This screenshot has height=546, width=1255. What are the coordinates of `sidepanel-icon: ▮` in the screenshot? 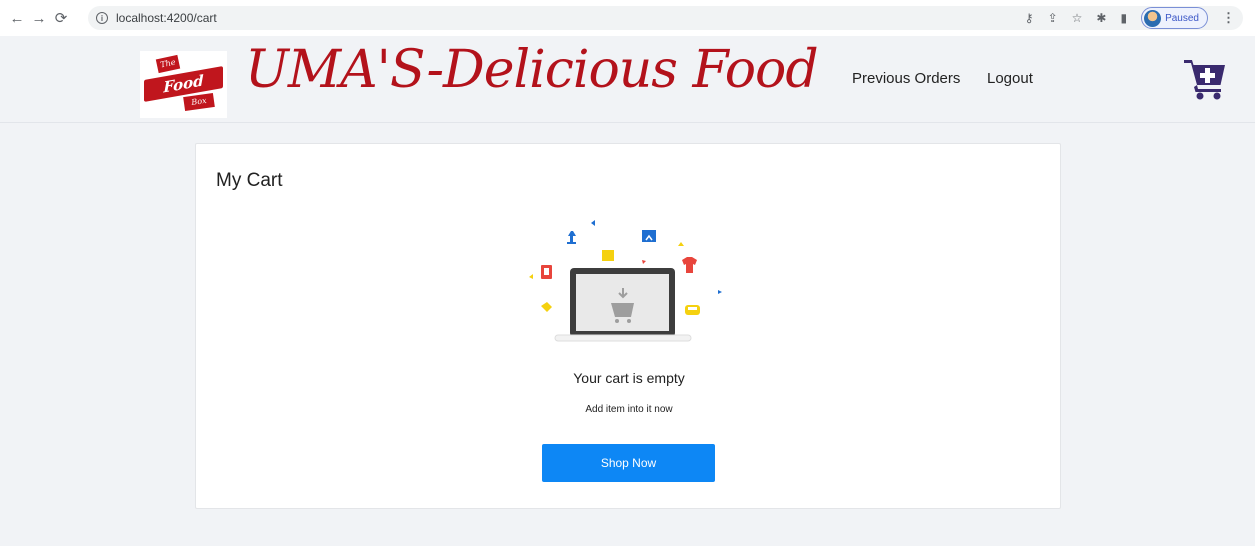 It's located at (1123, 18).